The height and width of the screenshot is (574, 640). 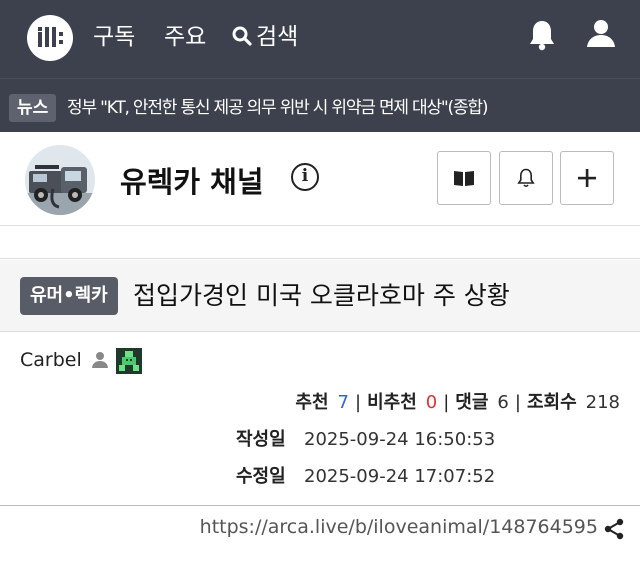 I want to click on notification-bell-icon, so click(x=542, y=35).